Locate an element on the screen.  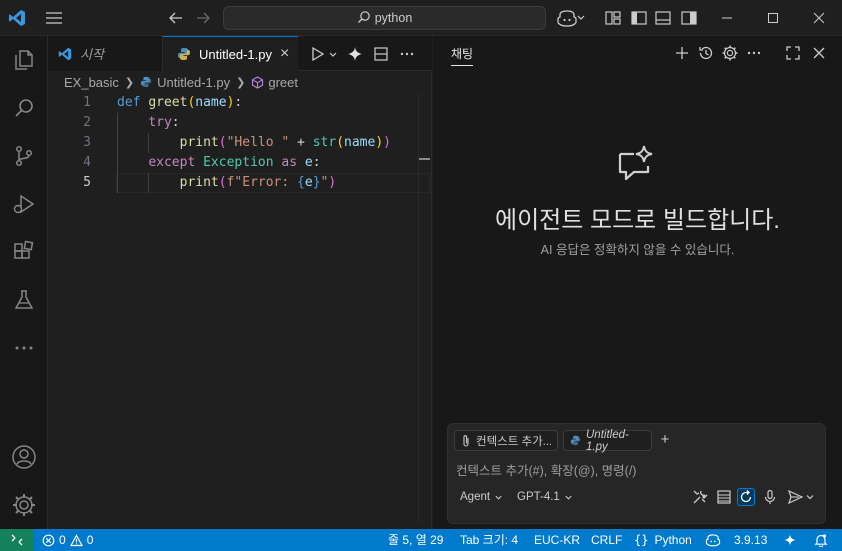
send-icon is located at coordinates (801, 497).